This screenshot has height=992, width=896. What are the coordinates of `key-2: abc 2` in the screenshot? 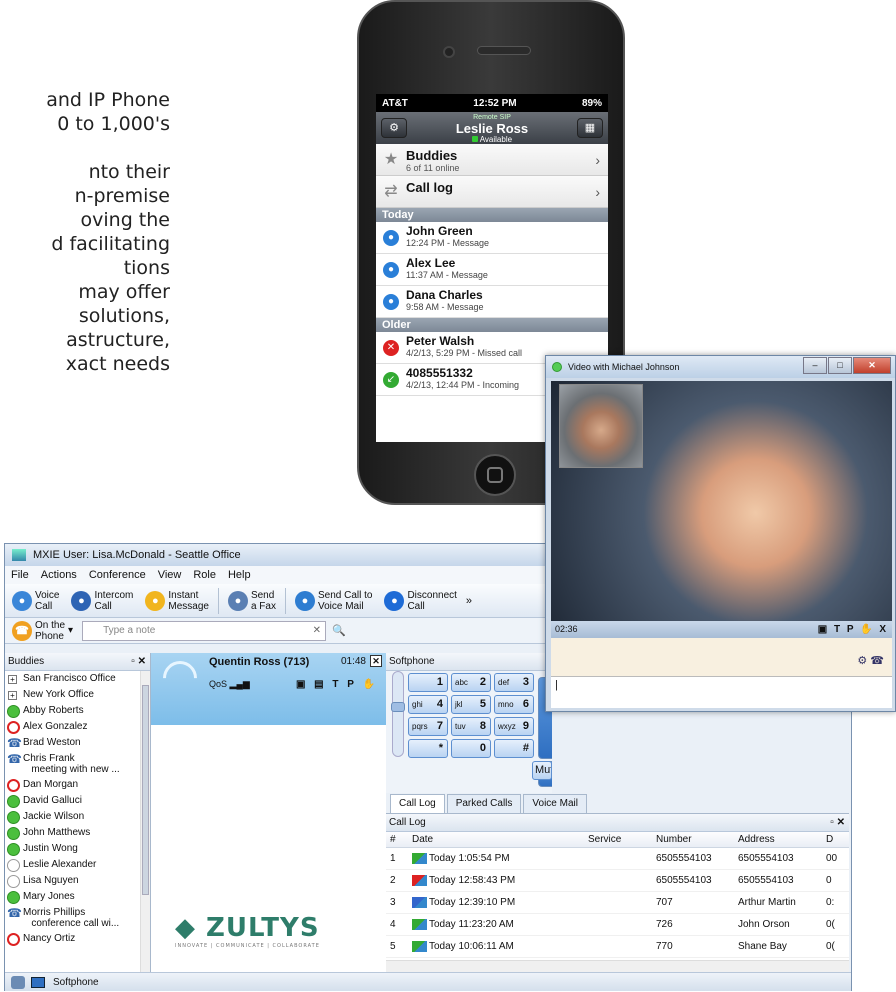 It's located at (471, 682).